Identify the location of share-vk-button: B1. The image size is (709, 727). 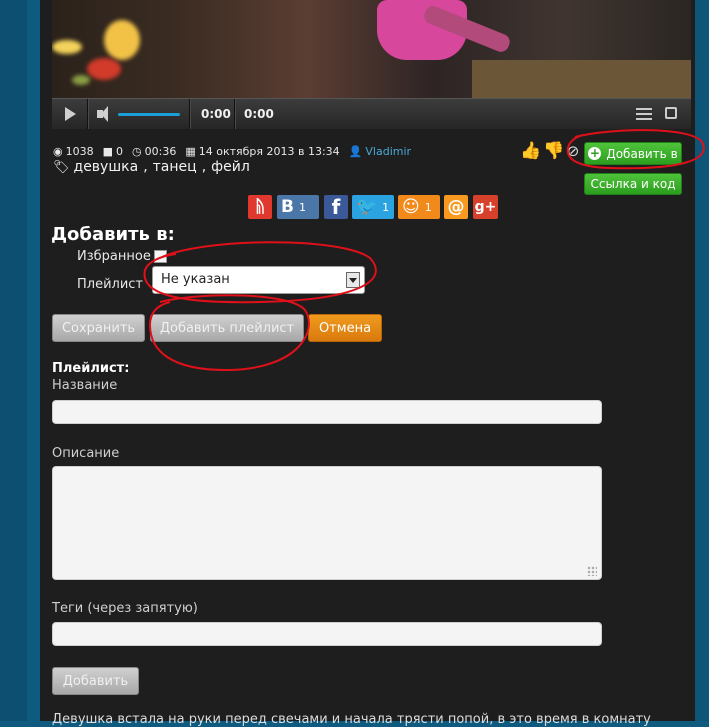
(298, 207).